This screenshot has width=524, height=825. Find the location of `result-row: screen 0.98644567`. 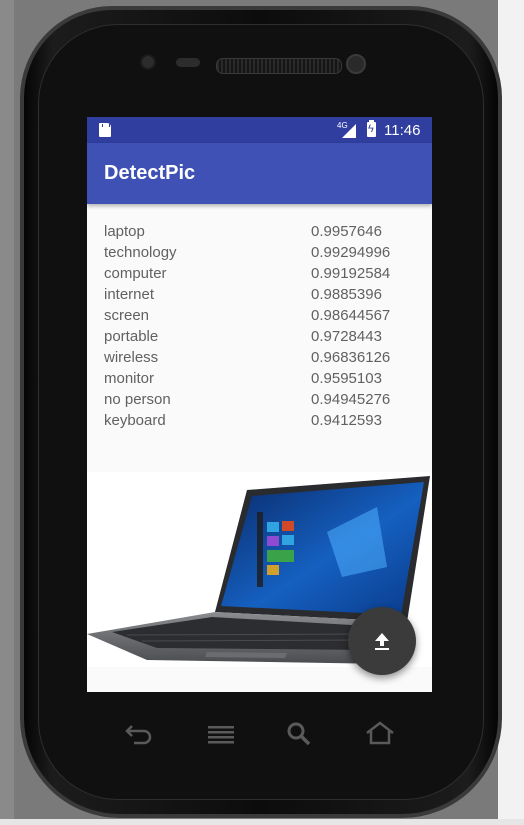

result-row: screen 0.98644567 is located at coordinates (259, 315).